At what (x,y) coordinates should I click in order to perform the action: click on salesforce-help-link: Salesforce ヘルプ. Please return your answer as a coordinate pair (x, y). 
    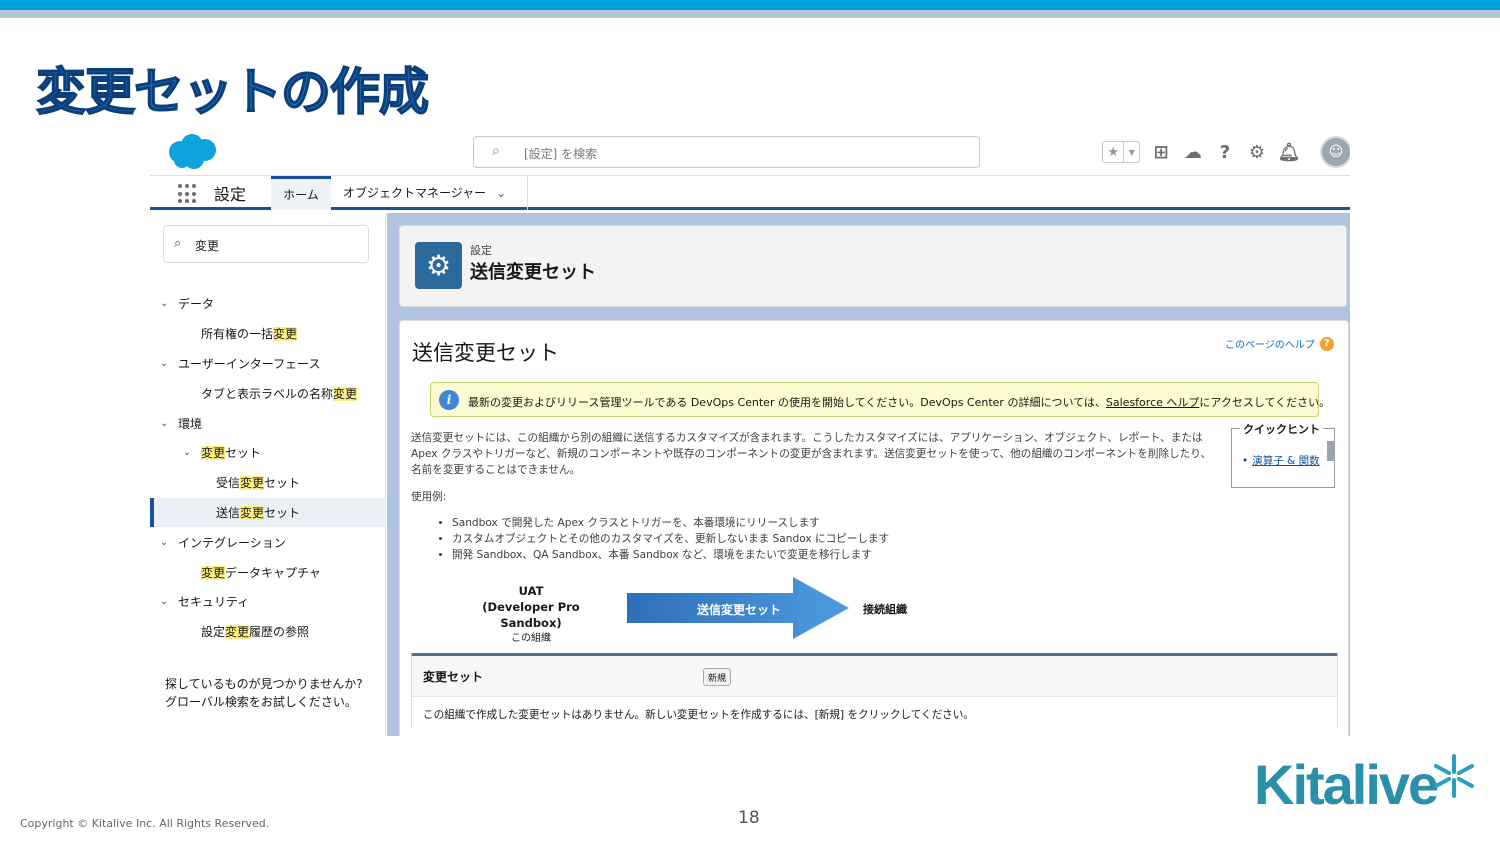
    Looking at the image, I should click on (1152, 402).